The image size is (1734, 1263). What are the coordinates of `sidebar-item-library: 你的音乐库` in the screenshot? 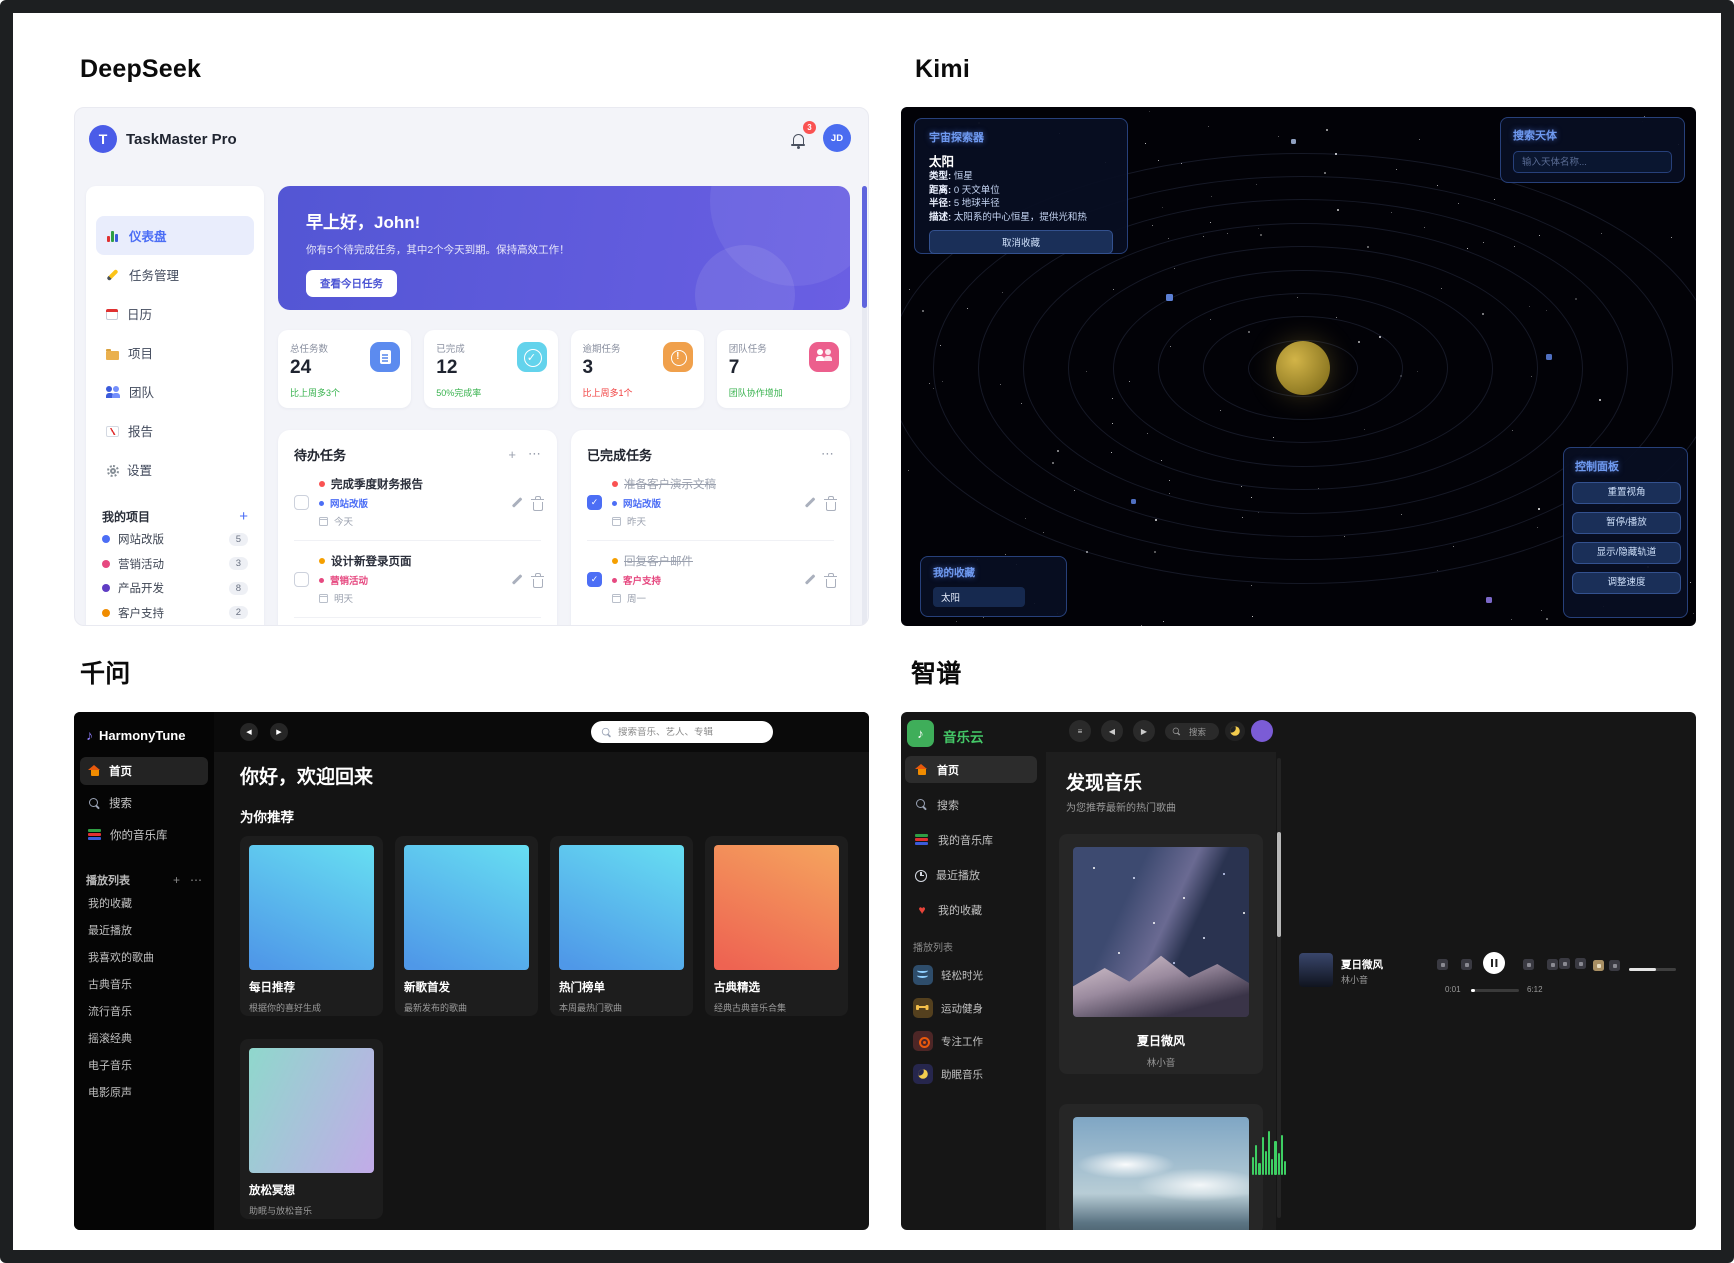 It's located at (144, 835).